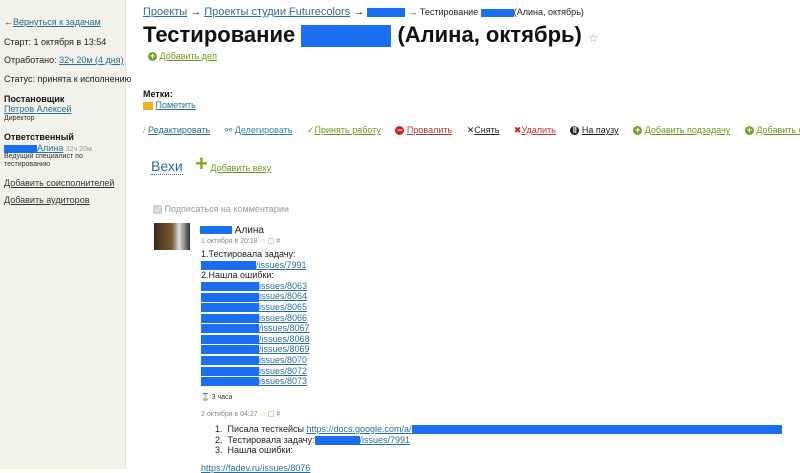 The width and height of the screenshot is (800, 473). Describe the element at coordinates (489, 34) in the screenshot. I see `title-suffix: (Алина, октябрь)` at that location.